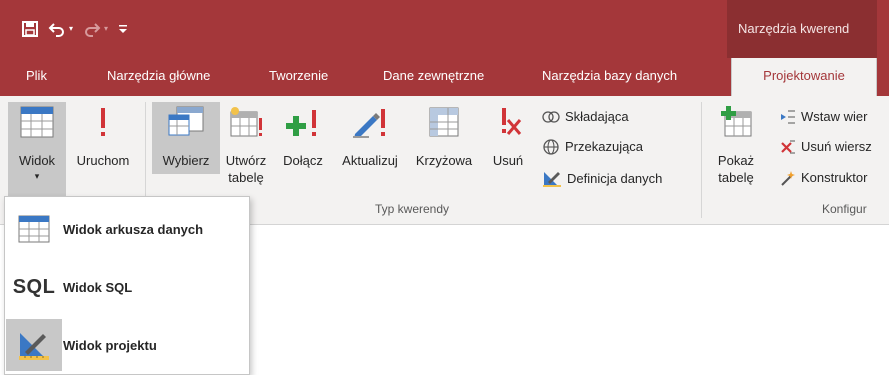  I want to click on data-definition-label: Definicja danych, so click(615, 178).